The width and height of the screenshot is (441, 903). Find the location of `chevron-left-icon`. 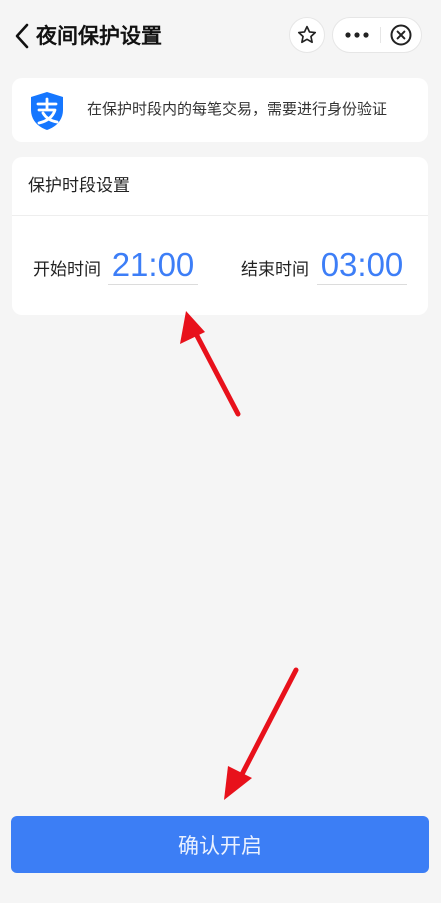

chevron-left-icon is located at coordinates (22, 36).